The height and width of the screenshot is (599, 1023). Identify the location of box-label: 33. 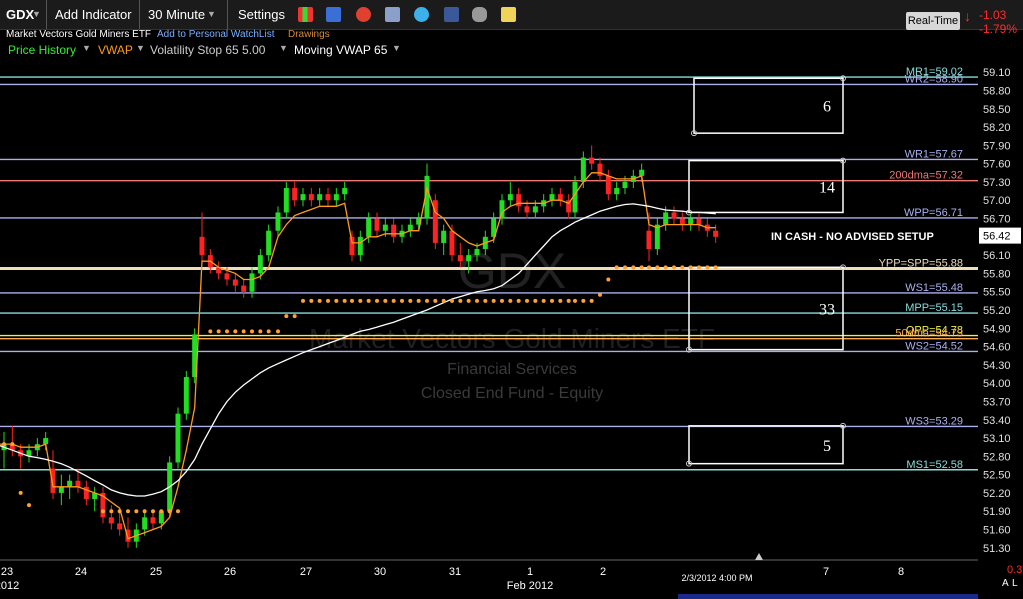
(827, 309).